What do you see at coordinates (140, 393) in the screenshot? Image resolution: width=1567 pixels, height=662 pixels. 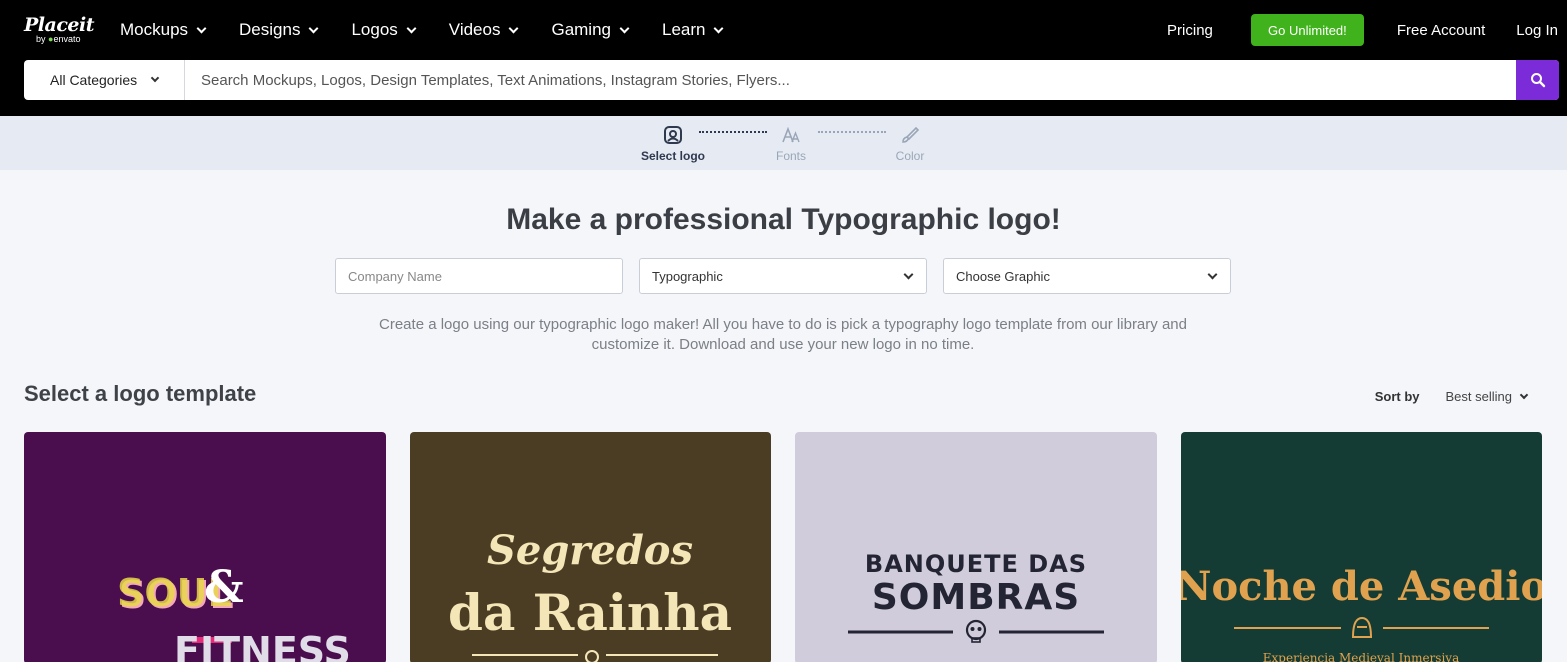 I see `section-title: Select a logo template` at bounding box center [140, 393].